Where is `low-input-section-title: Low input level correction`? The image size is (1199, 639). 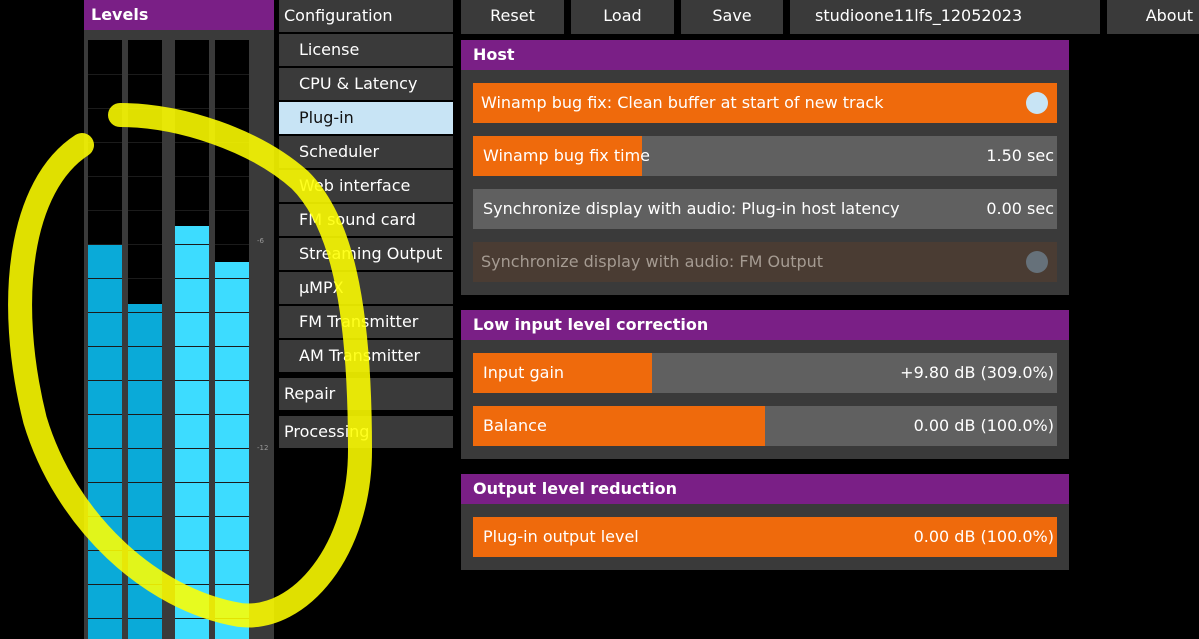
low-input-section-title: Low input level correction is located at coordinates (765, 325).